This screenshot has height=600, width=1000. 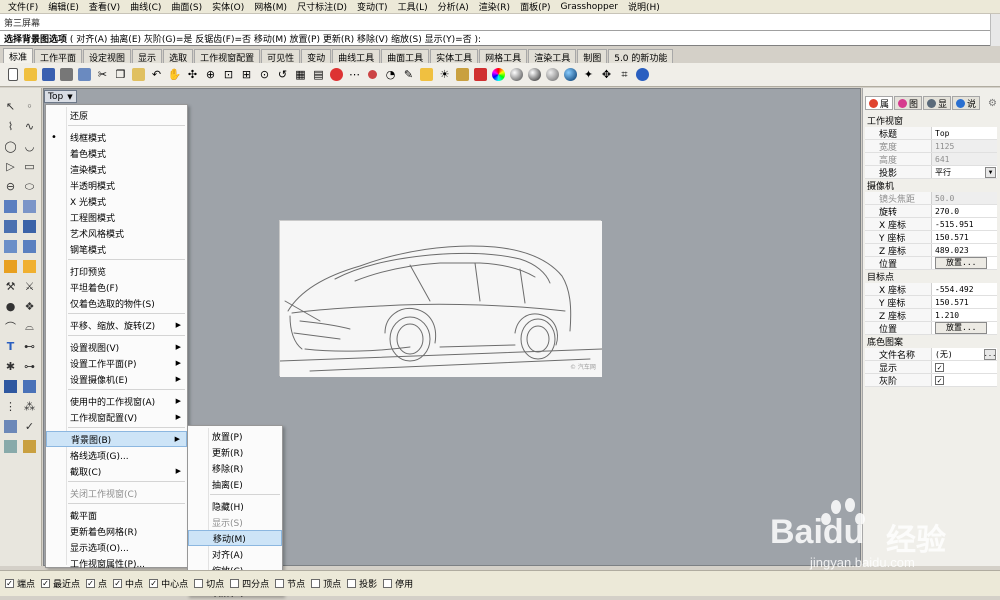 I want to click on arc-icon: ◡, so click(x=29, y=146).